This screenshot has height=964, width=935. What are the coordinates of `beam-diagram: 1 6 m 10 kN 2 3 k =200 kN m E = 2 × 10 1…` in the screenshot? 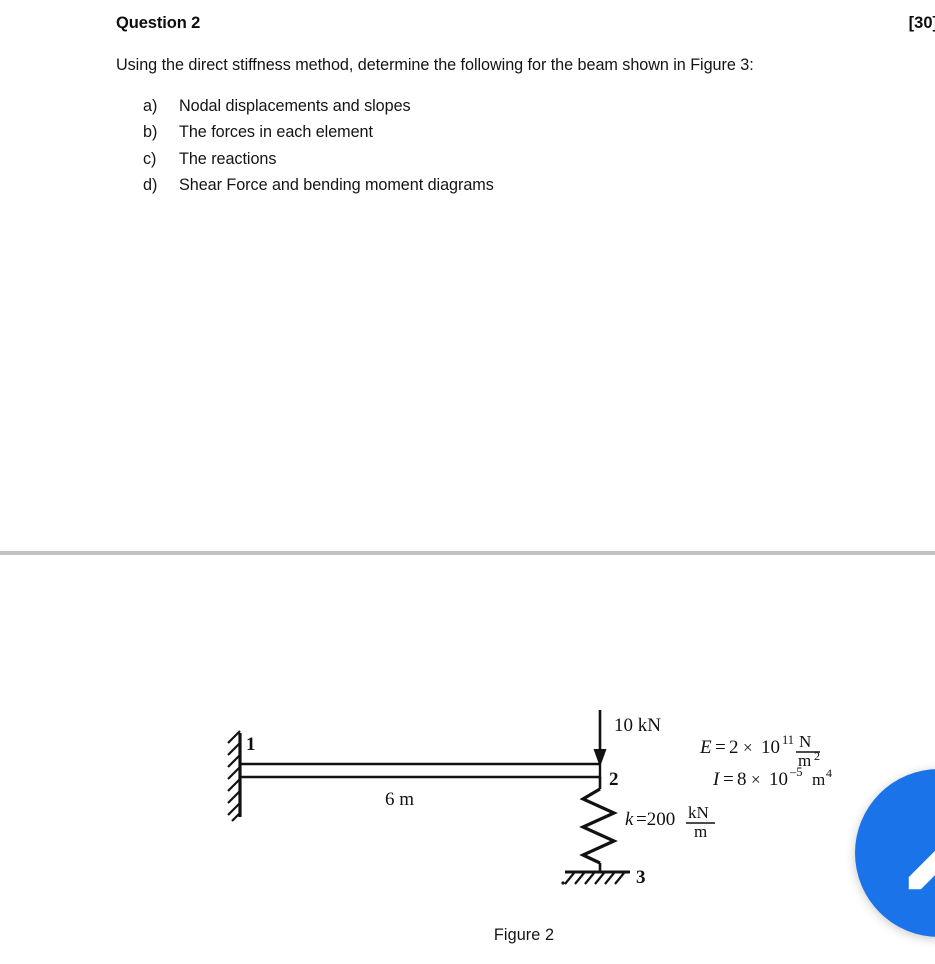 It's located at (529, 799).